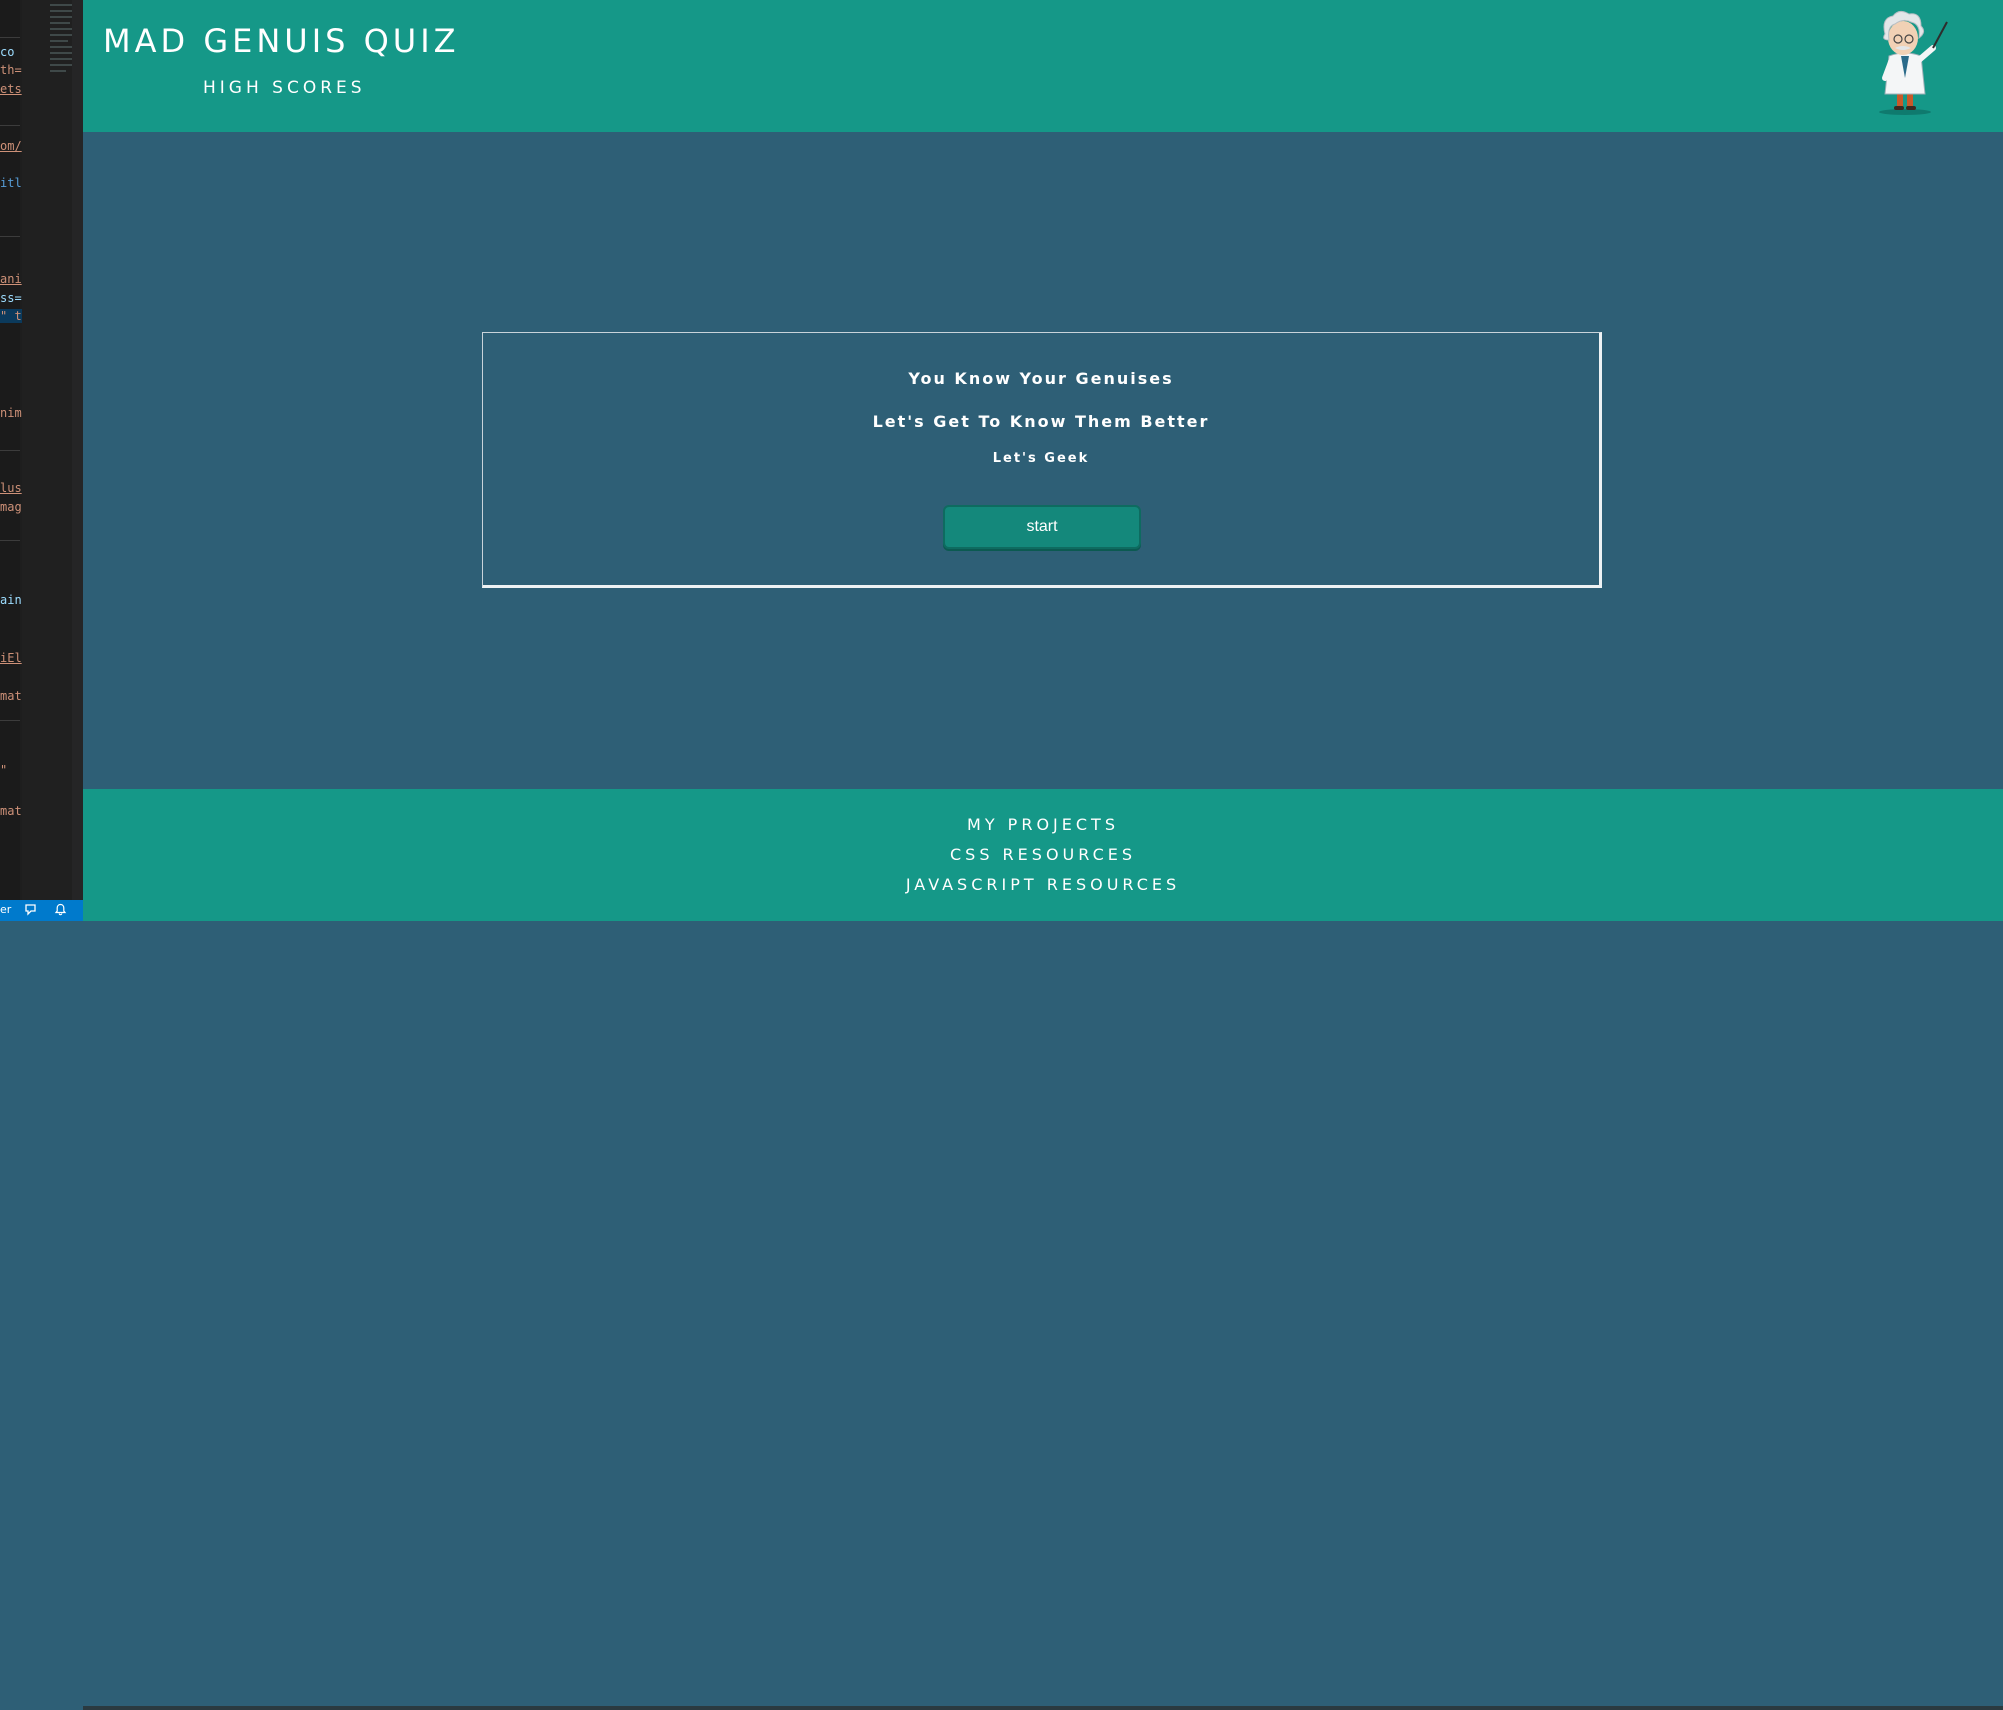  Describe the element at coordinates (60, 911) in the screenshot. I see `bell-icon` at that location.